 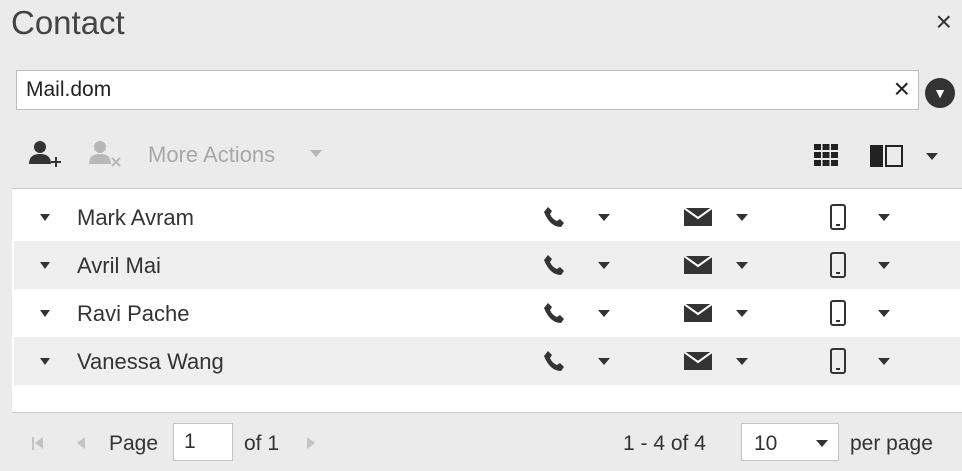 I want to click on toolbar: More Actions, so click(x=481, y=155).